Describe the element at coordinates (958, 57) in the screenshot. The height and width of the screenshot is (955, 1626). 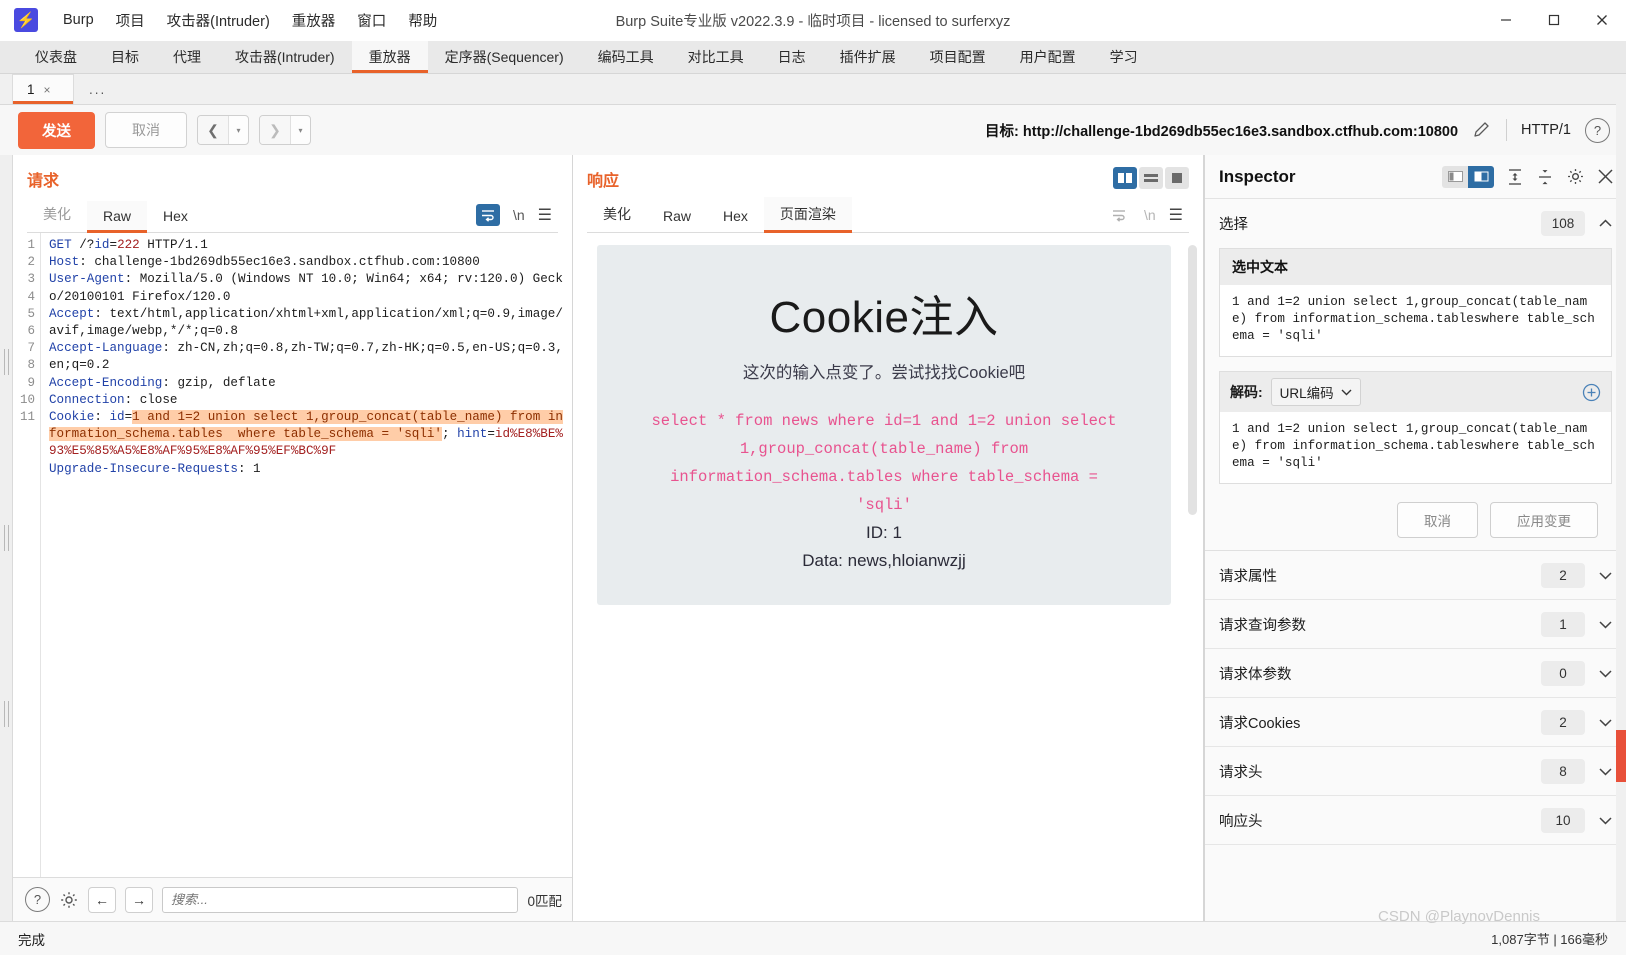
I see `tab-project-options: 项目配置` at that location.